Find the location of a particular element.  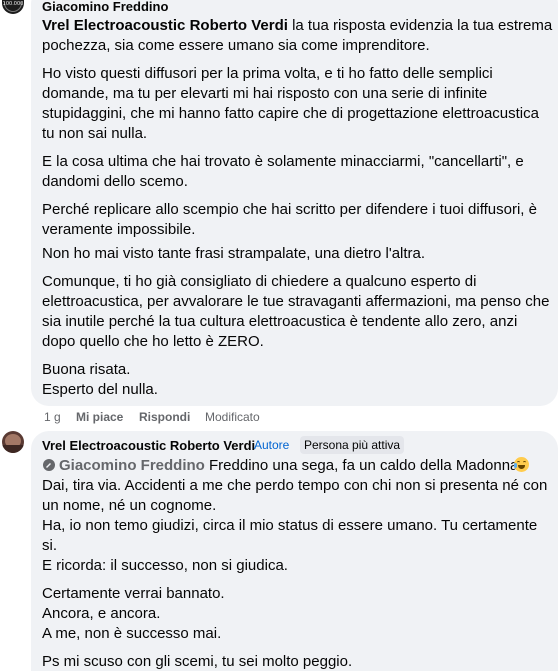

avatar-giacomino: 100.000 is located at coordinates (13, 7).